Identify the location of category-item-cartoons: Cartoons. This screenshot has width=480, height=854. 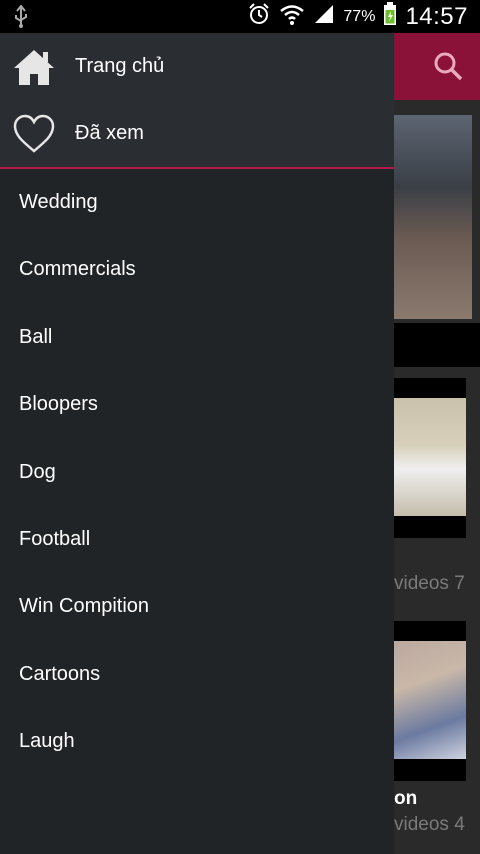
(197, 674).